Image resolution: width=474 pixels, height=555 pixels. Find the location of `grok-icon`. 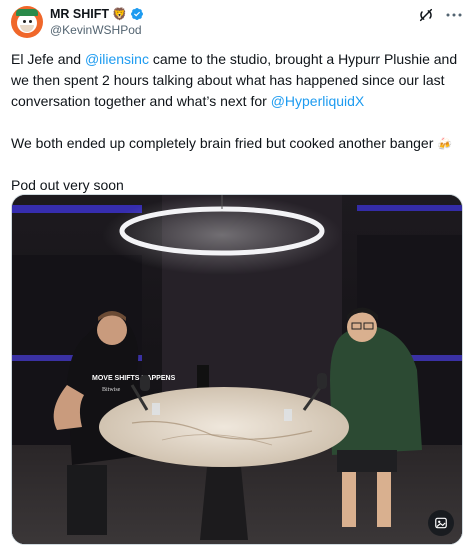

grok-icon is located at coordinates (426, 15).